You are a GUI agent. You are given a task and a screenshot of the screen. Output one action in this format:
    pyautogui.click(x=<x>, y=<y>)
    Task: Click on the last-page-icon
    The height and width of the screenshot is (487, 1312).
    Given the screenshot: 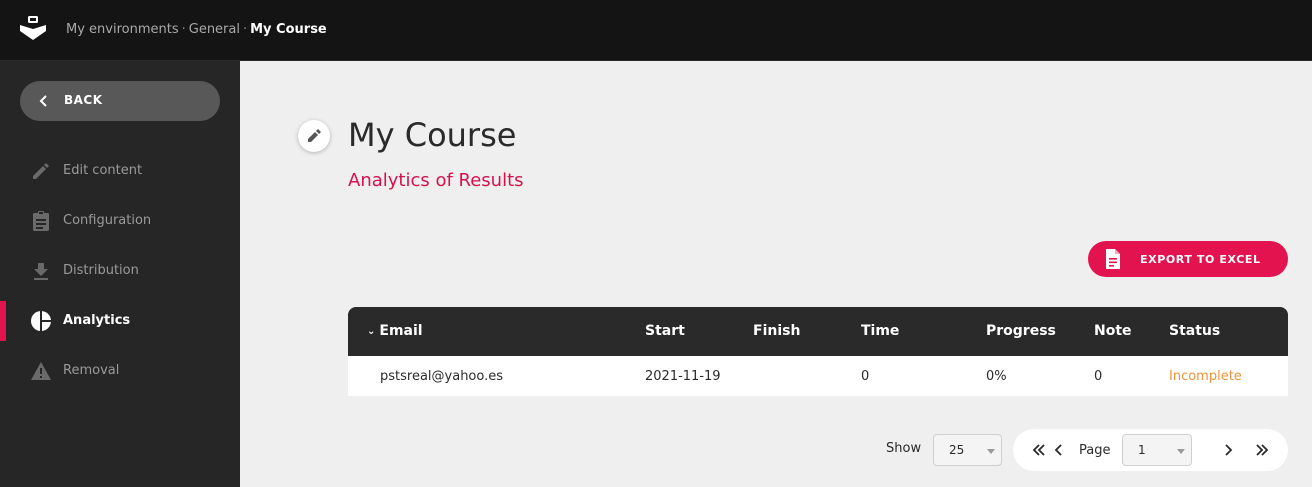 What is the action you would take?
    pyautogui.click(x=1262, y=450)
    